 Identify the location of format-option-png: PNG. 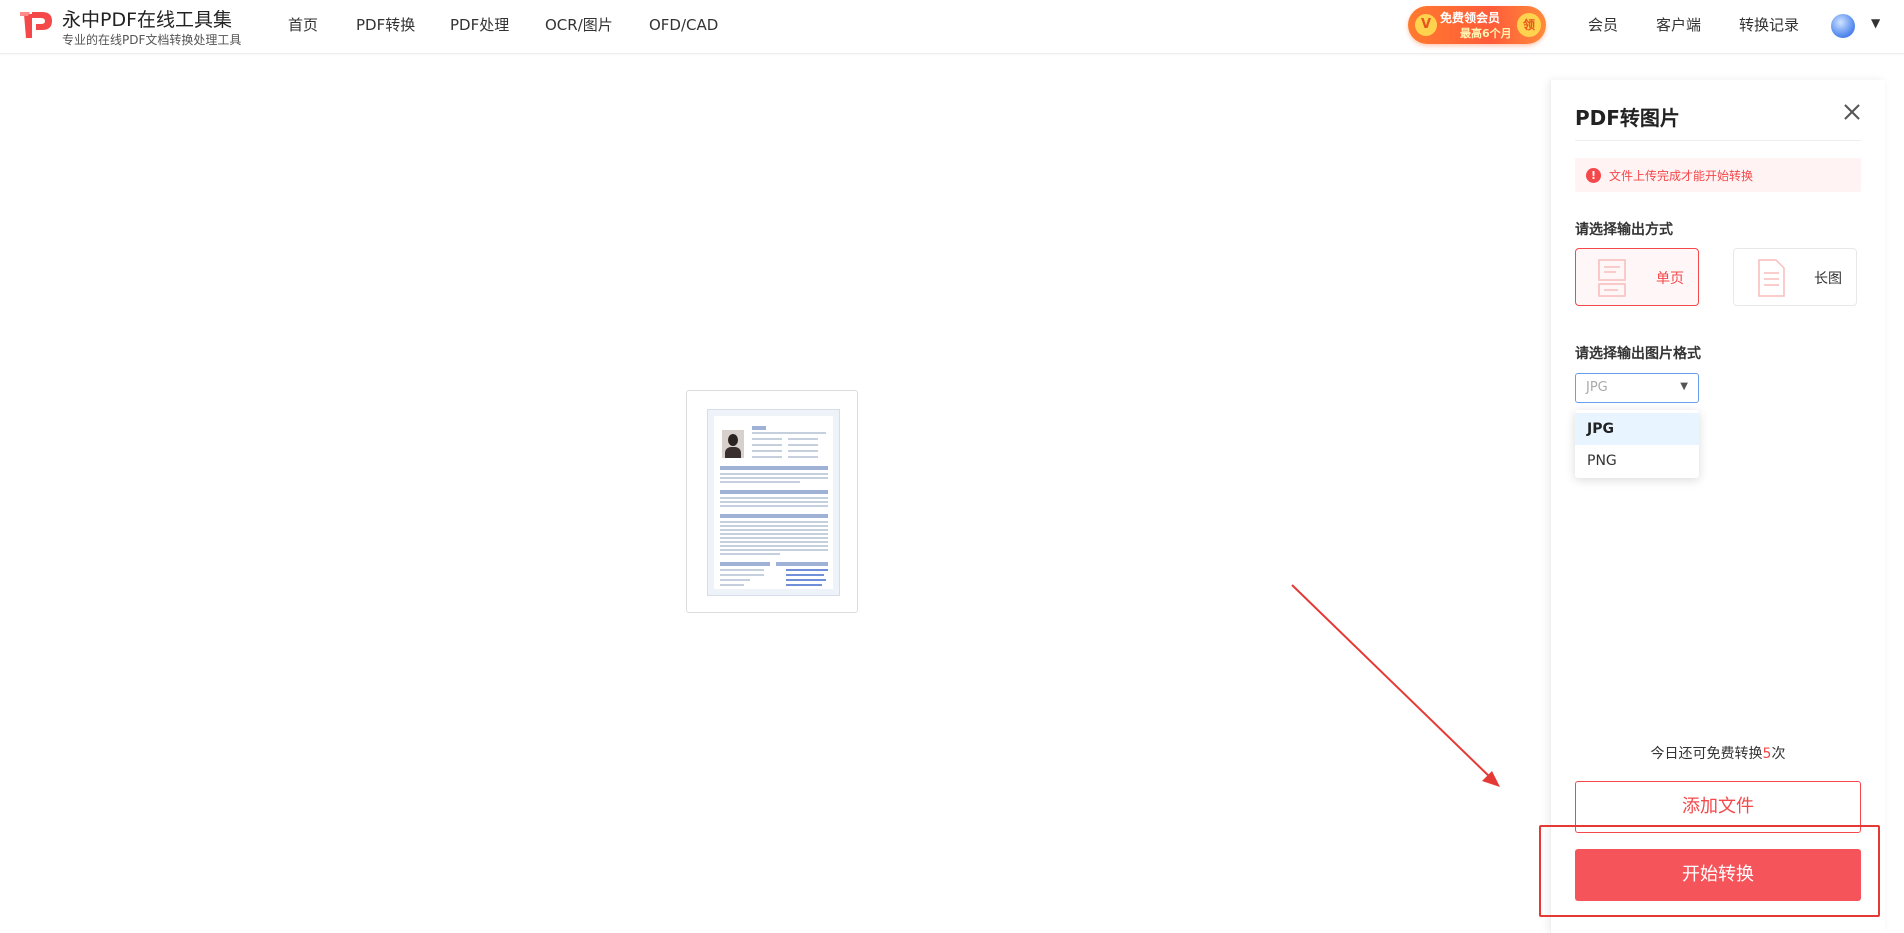
(1637, 461).